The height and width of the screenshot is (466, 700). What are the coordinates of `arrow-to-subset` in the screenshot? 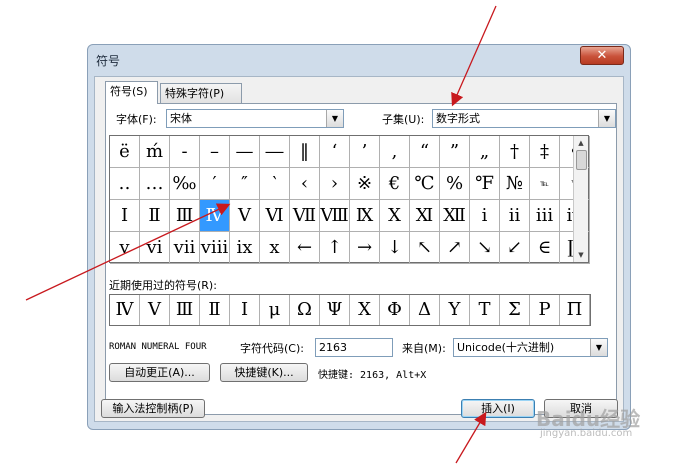 It's located at (474, 56).